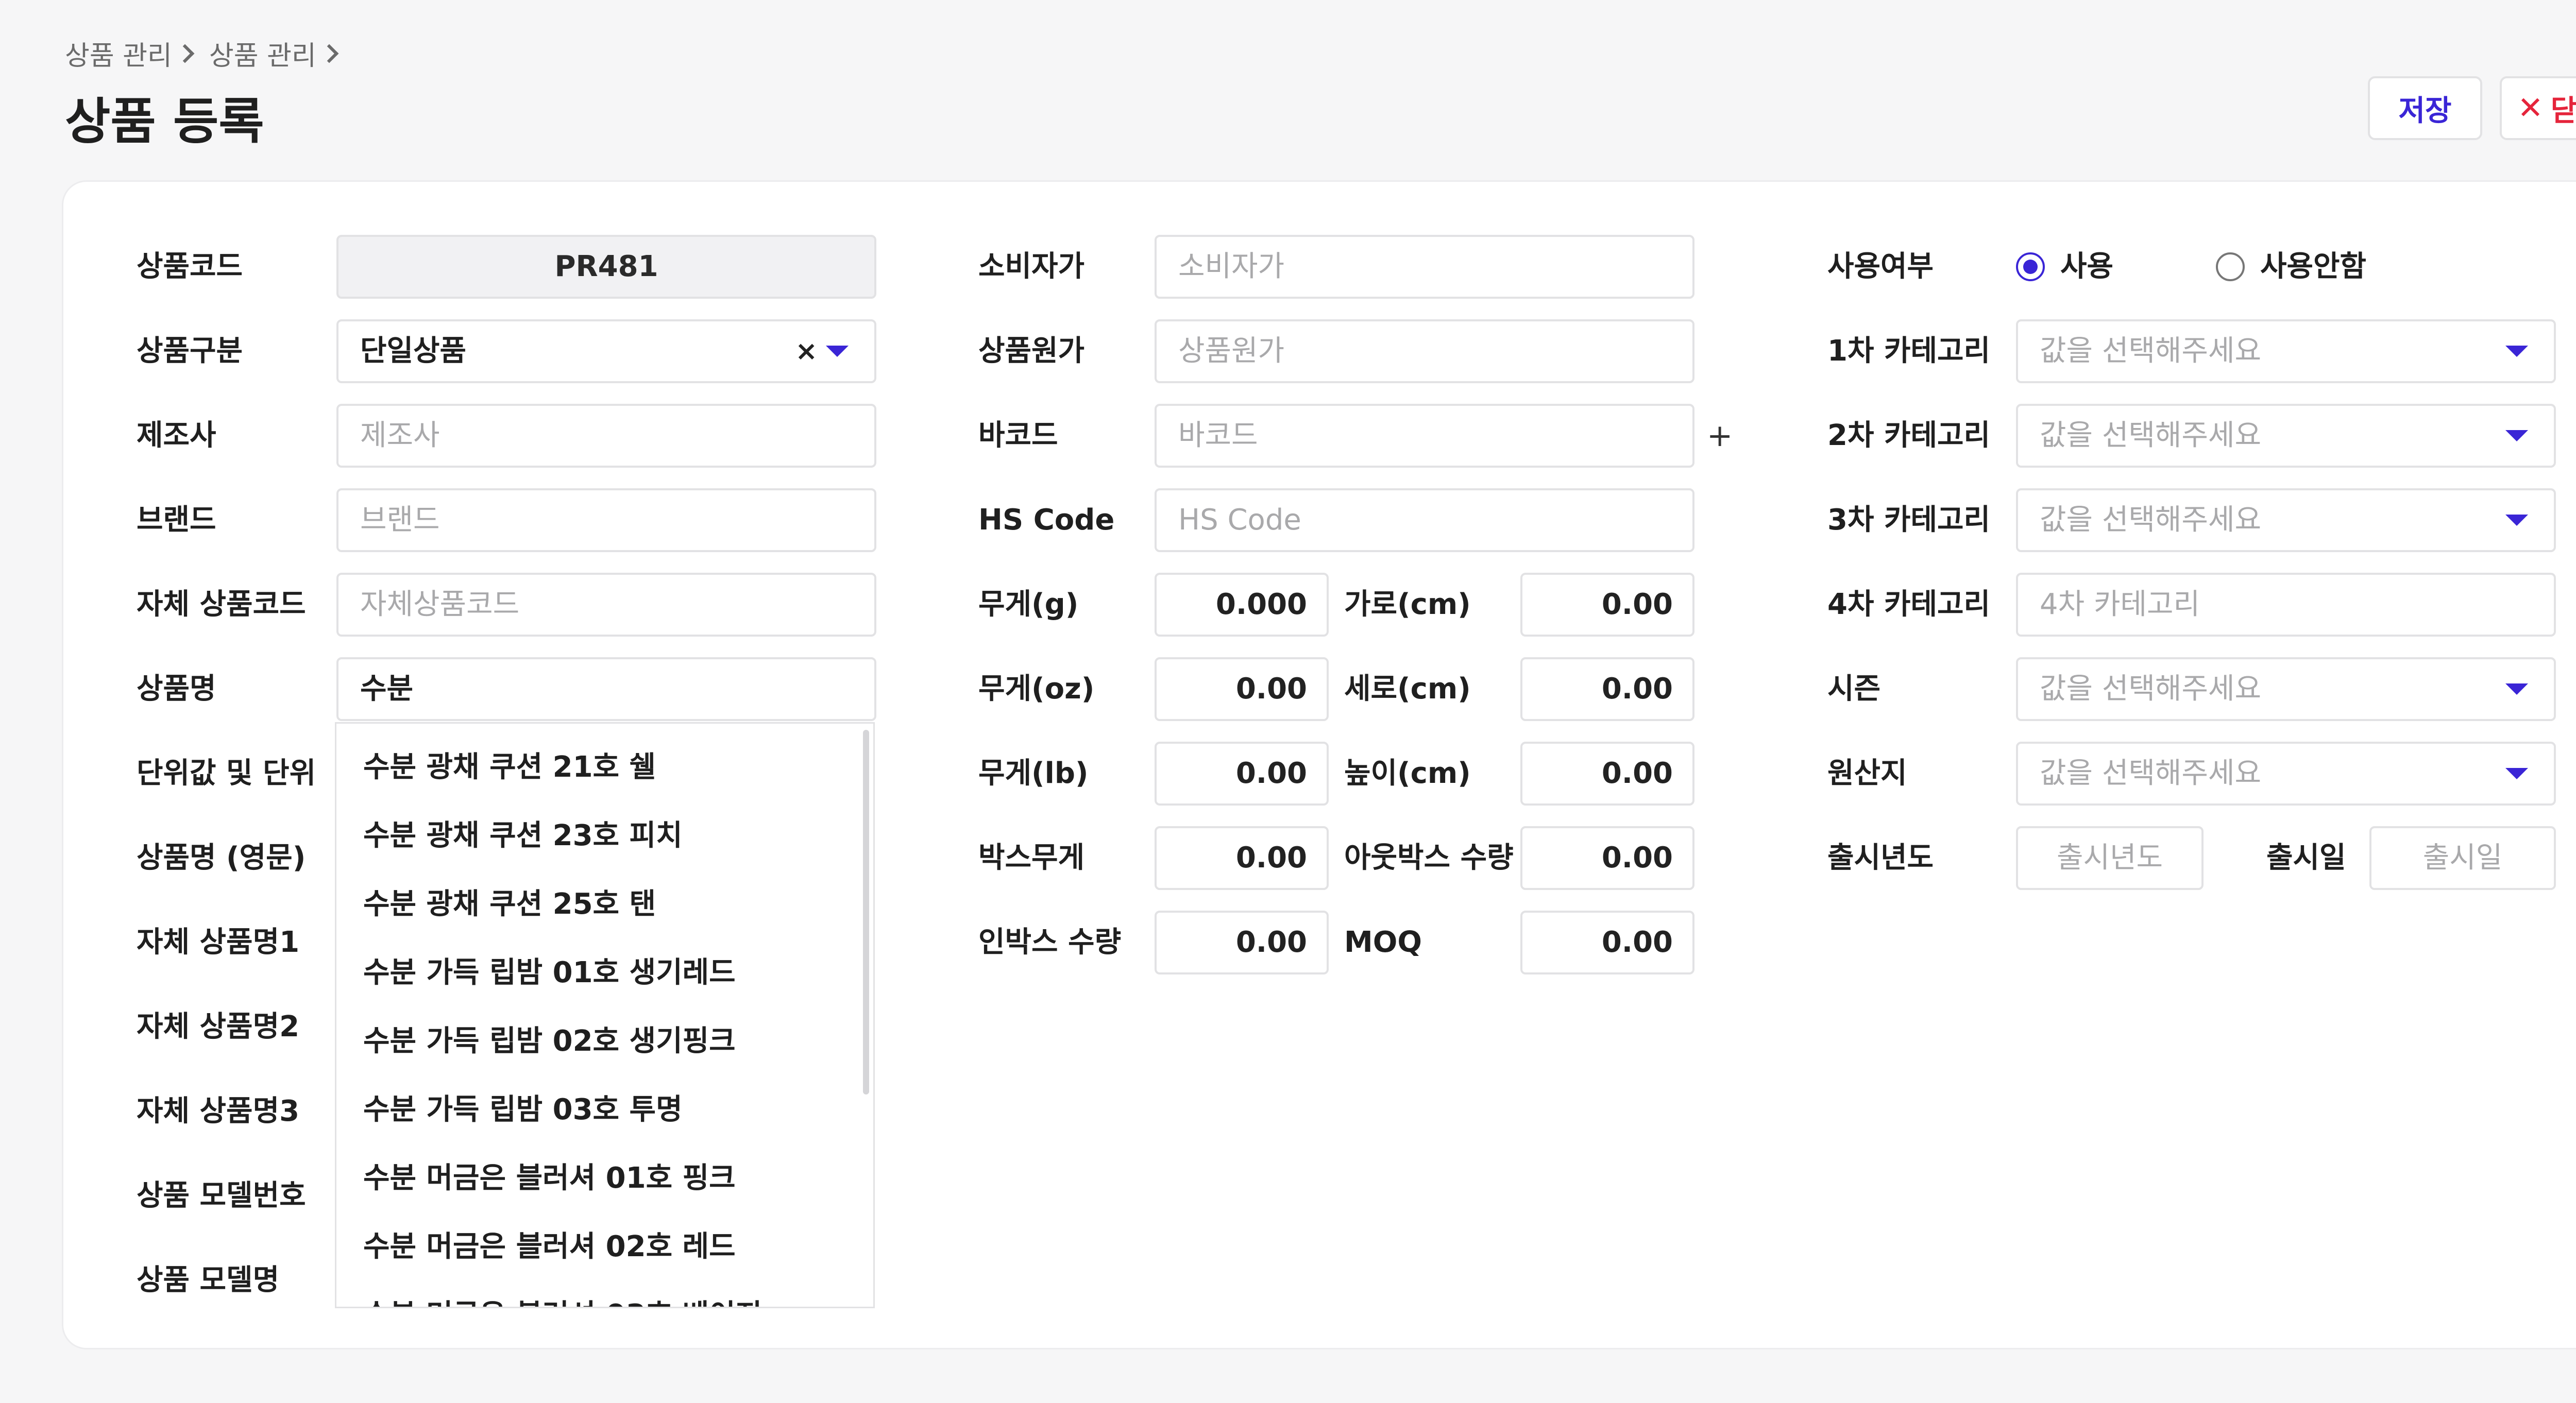  What do you see at coordinates (2150, 520) in the screenshot?
I see `cat3-placeholder: 값을 선택해주세요` at bounding box center [2150, 520].